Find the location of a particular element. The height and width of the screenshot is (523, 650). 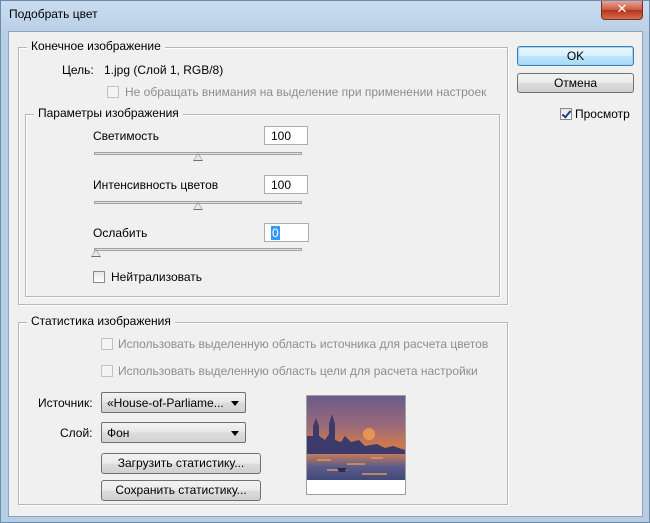

use-target-selection-checkbox is located at coordinates (107, 371).